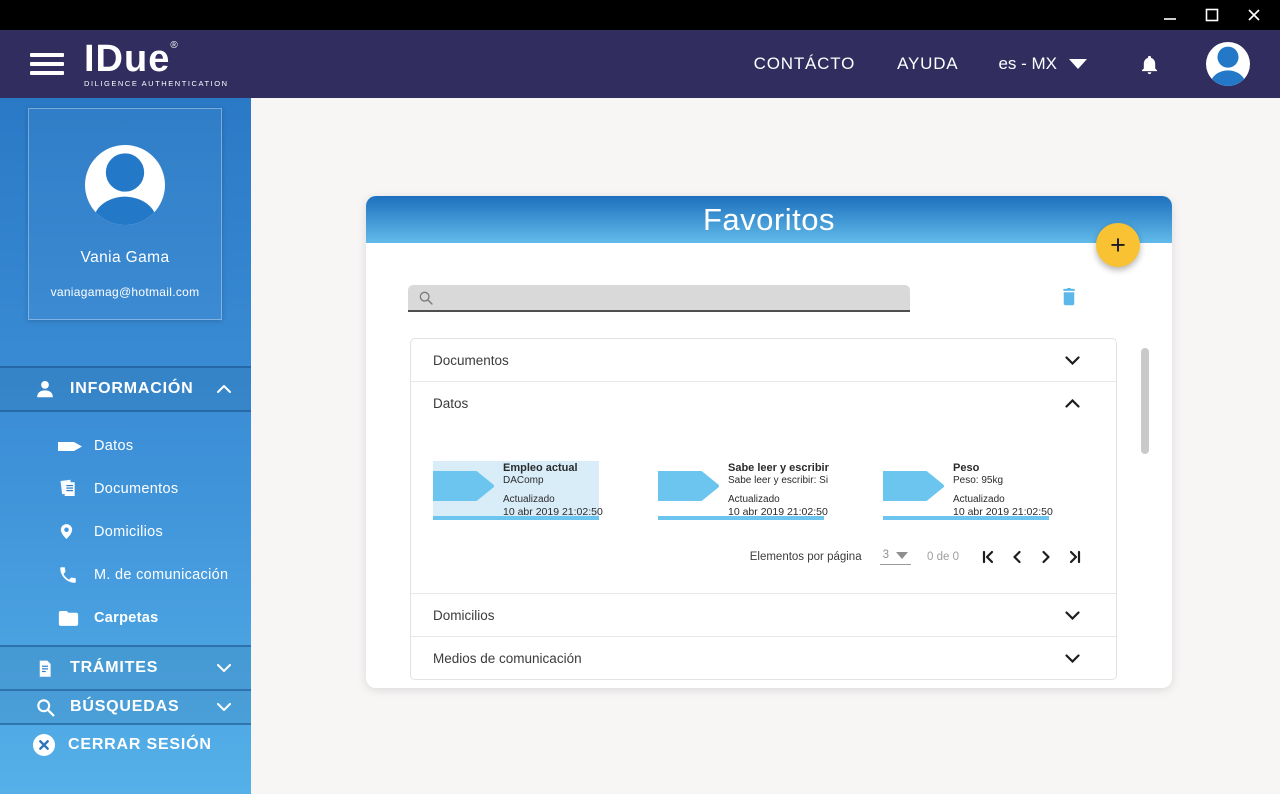  I want to click on sidebar-item-datos: Datos, so click(125, 445).